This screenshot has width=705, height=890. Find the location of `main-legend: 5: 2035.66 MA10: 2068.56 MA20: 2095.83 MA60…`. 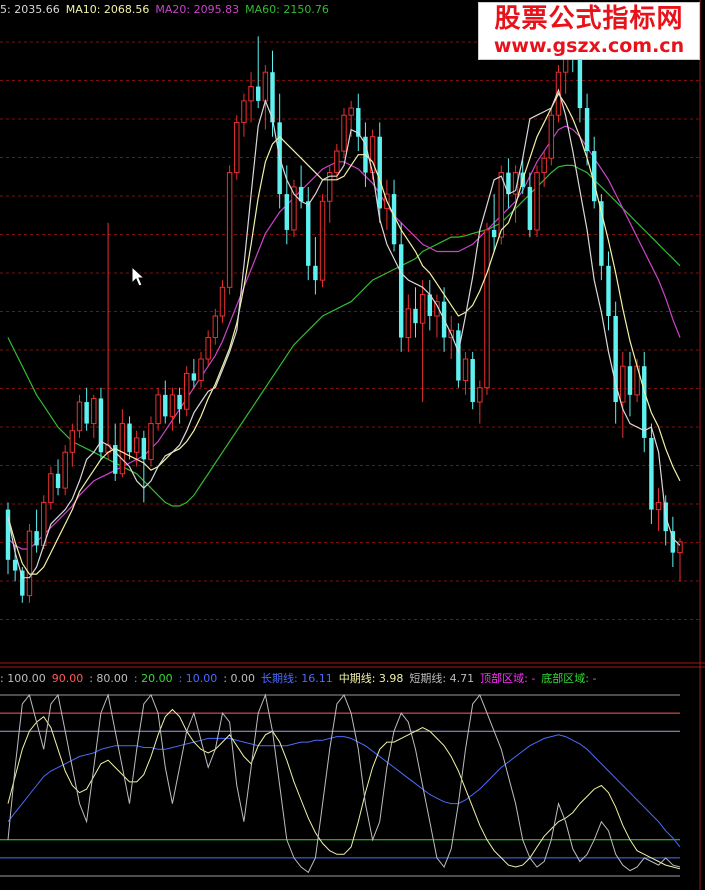

main-legend: 5: 2035.66 MA10: 2068.56 MA20: 2095.83 MA60… is located at coordinates (167, 10).